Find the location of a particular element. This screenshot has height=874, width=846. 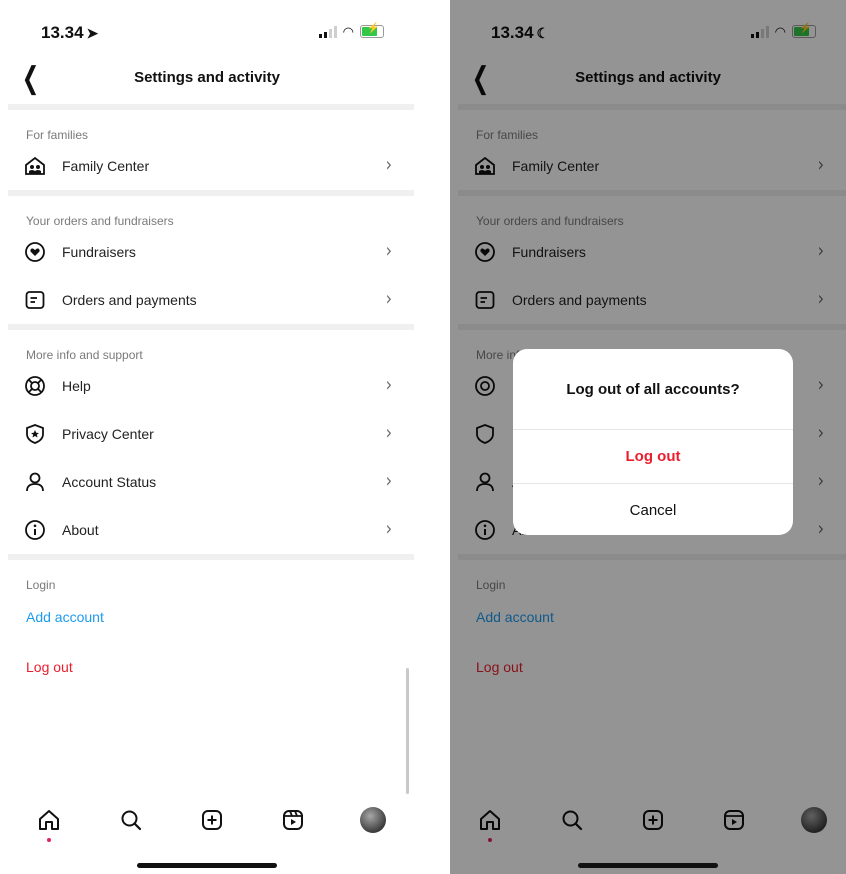

page-title: Settings and activity is located at coordinates (207, 77).